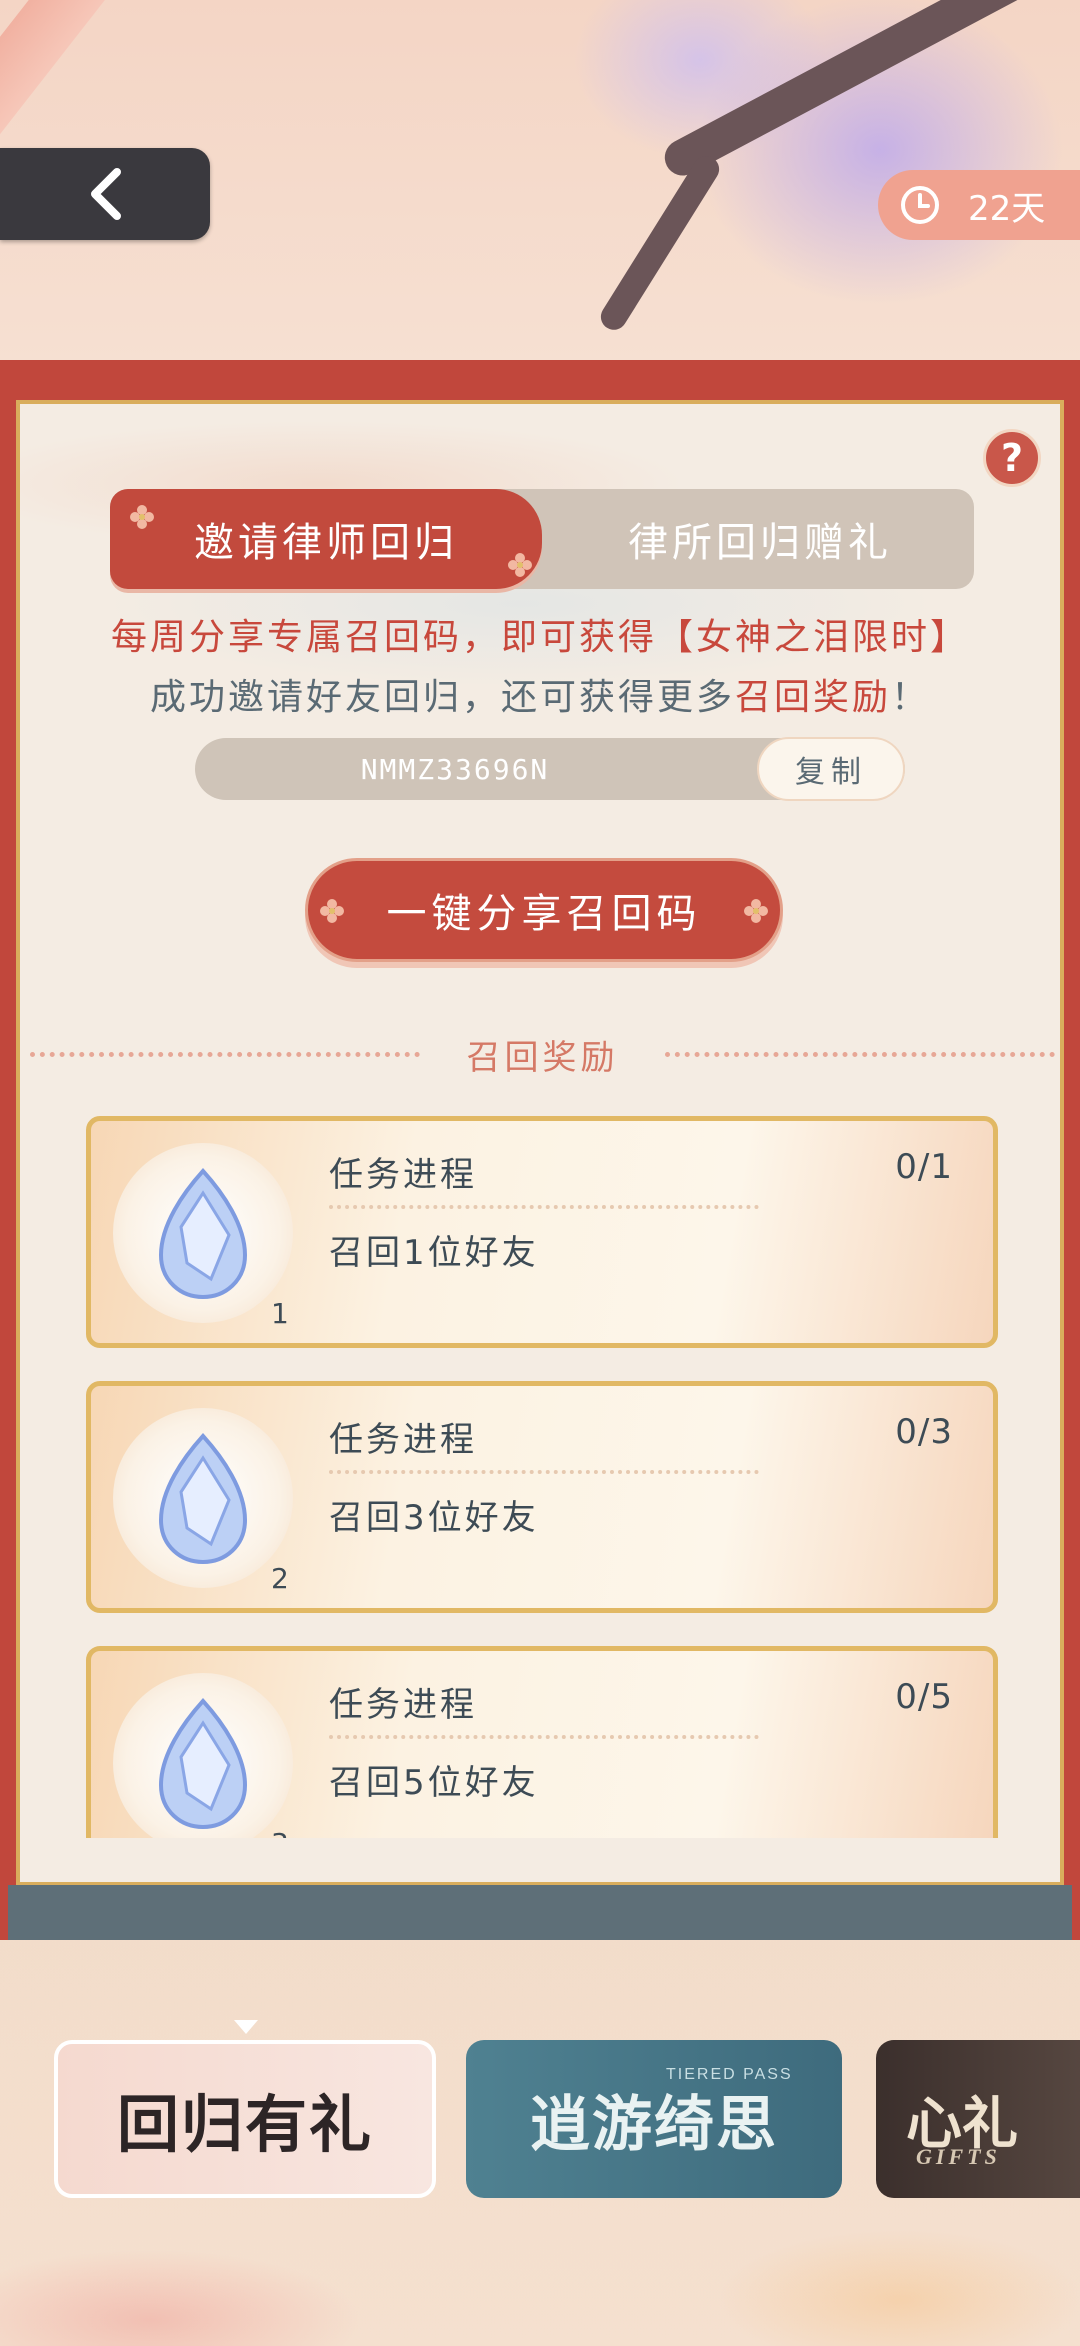 The width and height of the screenshot is (1080, 2346). I want to click on nav-banner-return-gifts: 回归有礼, so click(245, 2119).